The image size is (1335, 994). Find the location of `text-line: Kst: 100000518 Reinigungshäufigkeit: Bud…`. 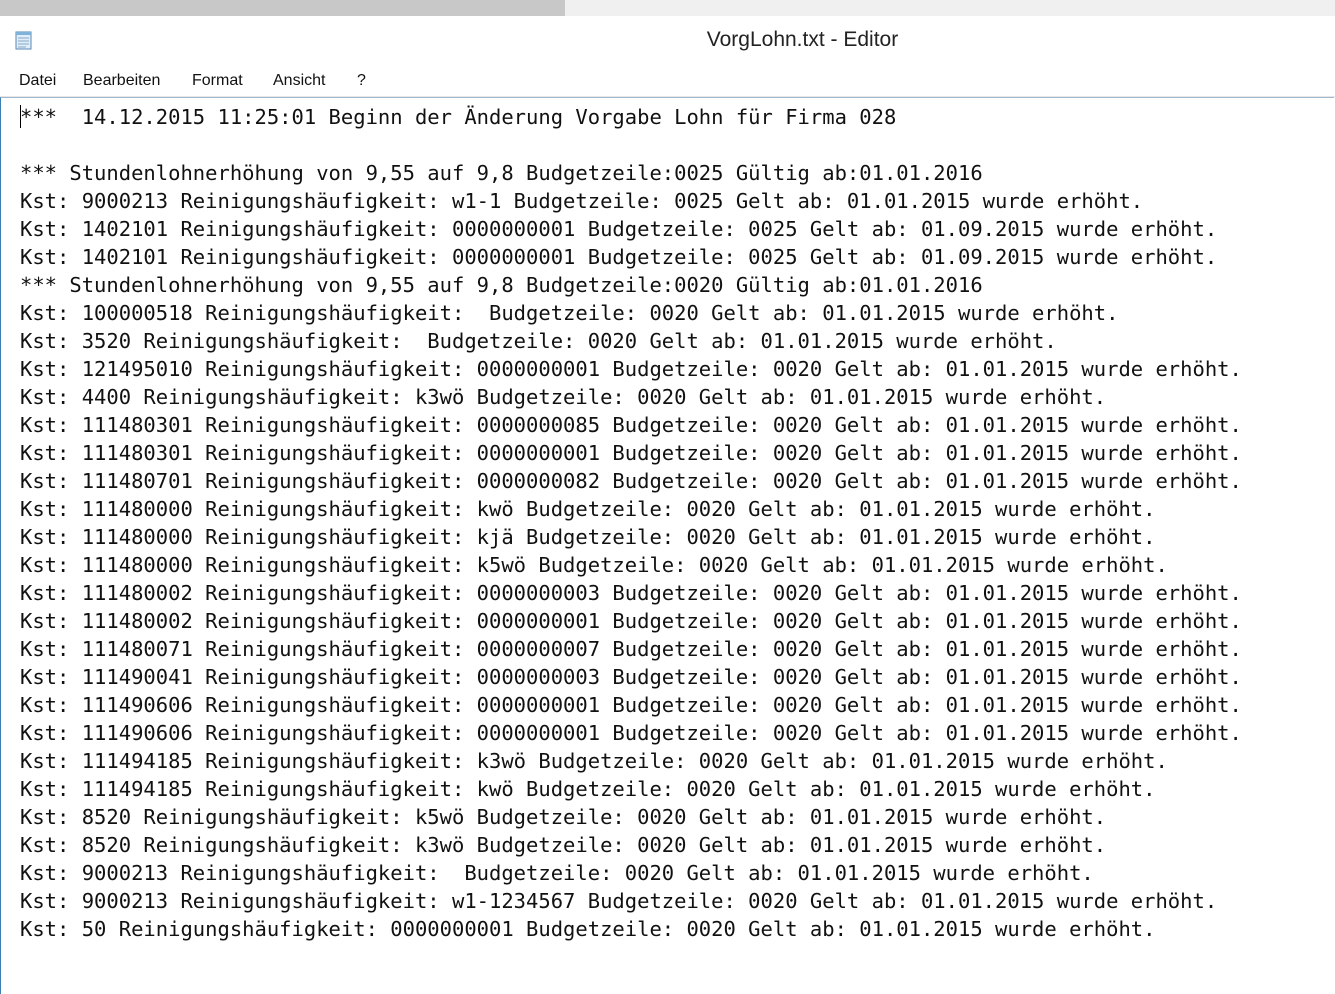

text-line: Kst: 100000518 Reinigungshäufigkeit: Bud… is located at coordinates (569, 313).